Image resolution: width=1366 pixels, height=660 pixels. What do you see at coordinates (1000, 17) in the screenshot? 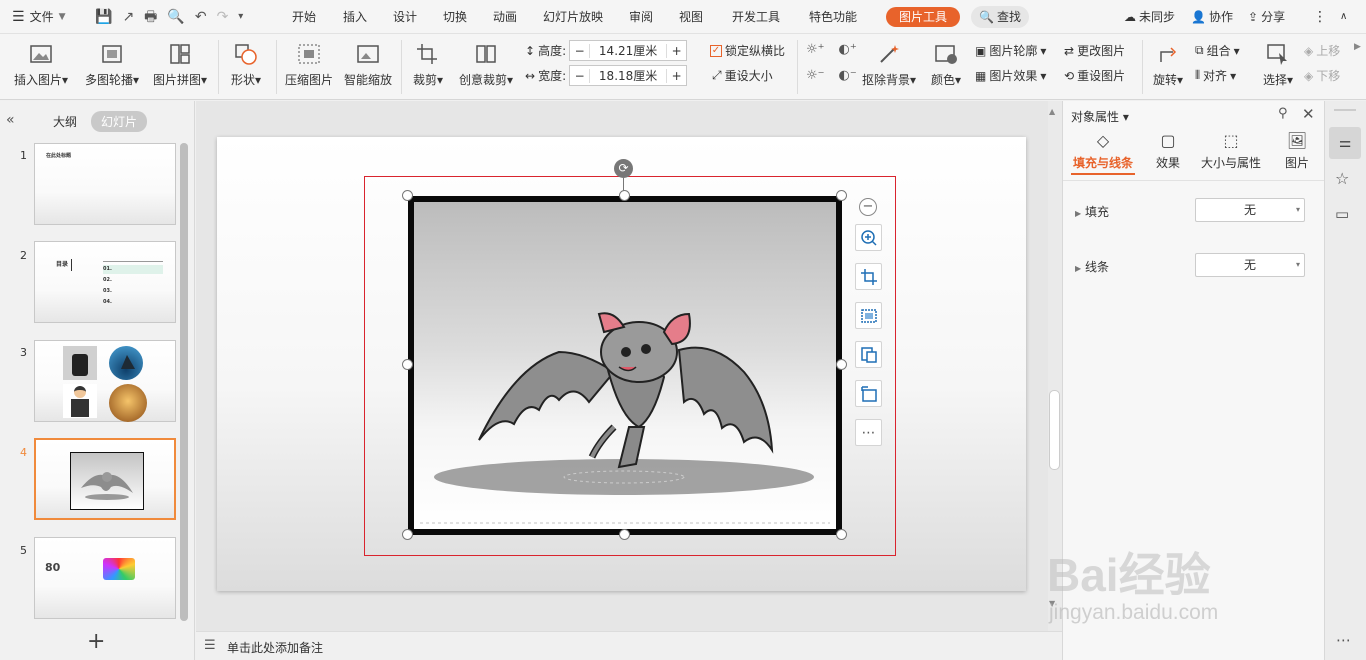
I see `search-box: 🔍 查找` at bounding box center [1000, 17].